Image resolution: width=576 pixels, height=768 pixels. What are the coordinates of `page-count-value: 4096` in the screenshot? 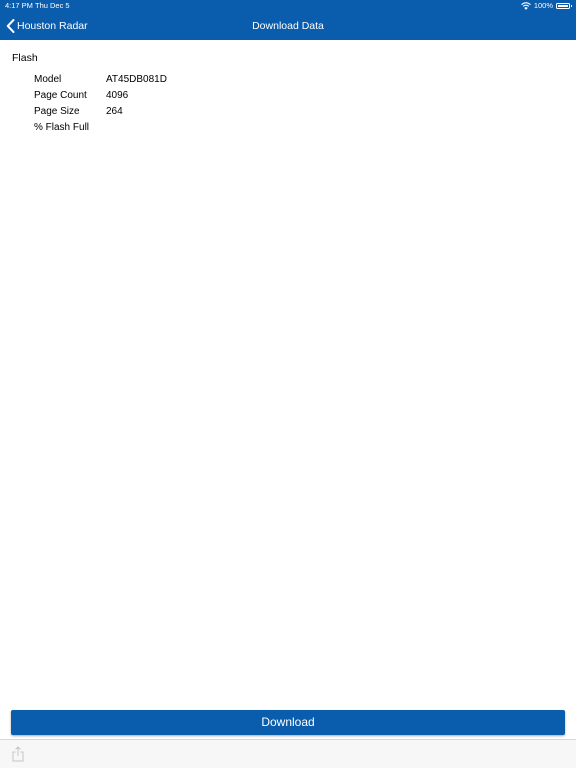 It's located at (117, 95).